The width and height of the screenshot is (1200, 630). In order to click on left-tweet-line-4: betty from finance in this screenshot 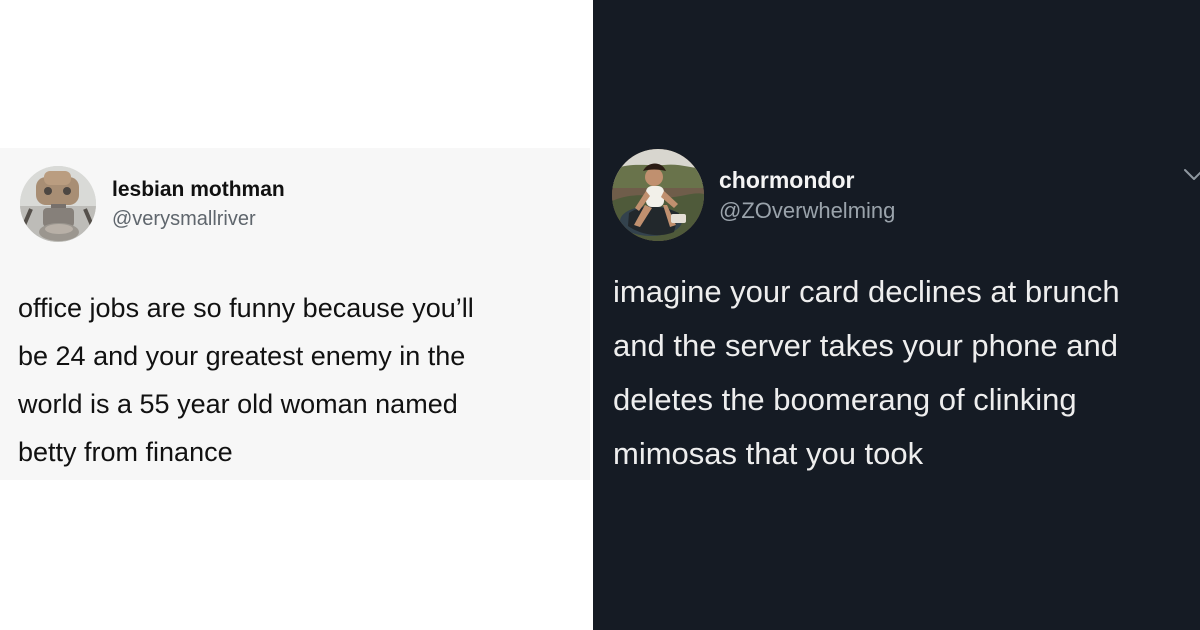, I will do `click(125, 452)`.